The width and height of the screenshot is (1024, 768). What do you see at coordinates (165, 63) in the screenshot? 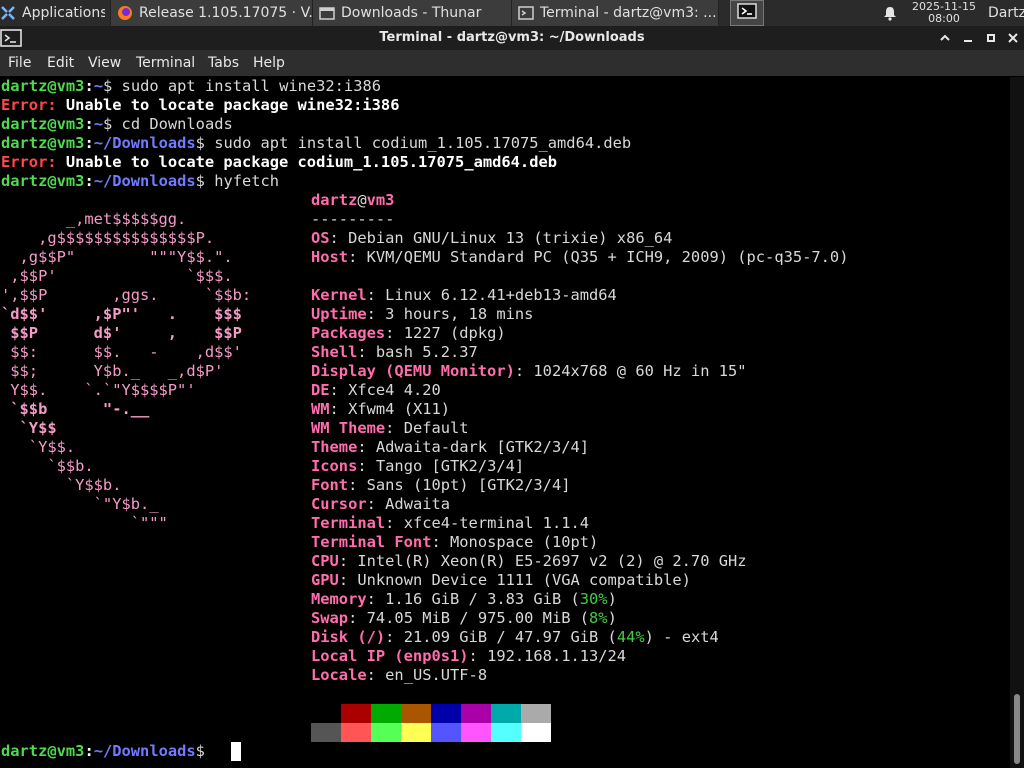
I see `menu-terminal: Terminal` at bounding box center [165, 63].